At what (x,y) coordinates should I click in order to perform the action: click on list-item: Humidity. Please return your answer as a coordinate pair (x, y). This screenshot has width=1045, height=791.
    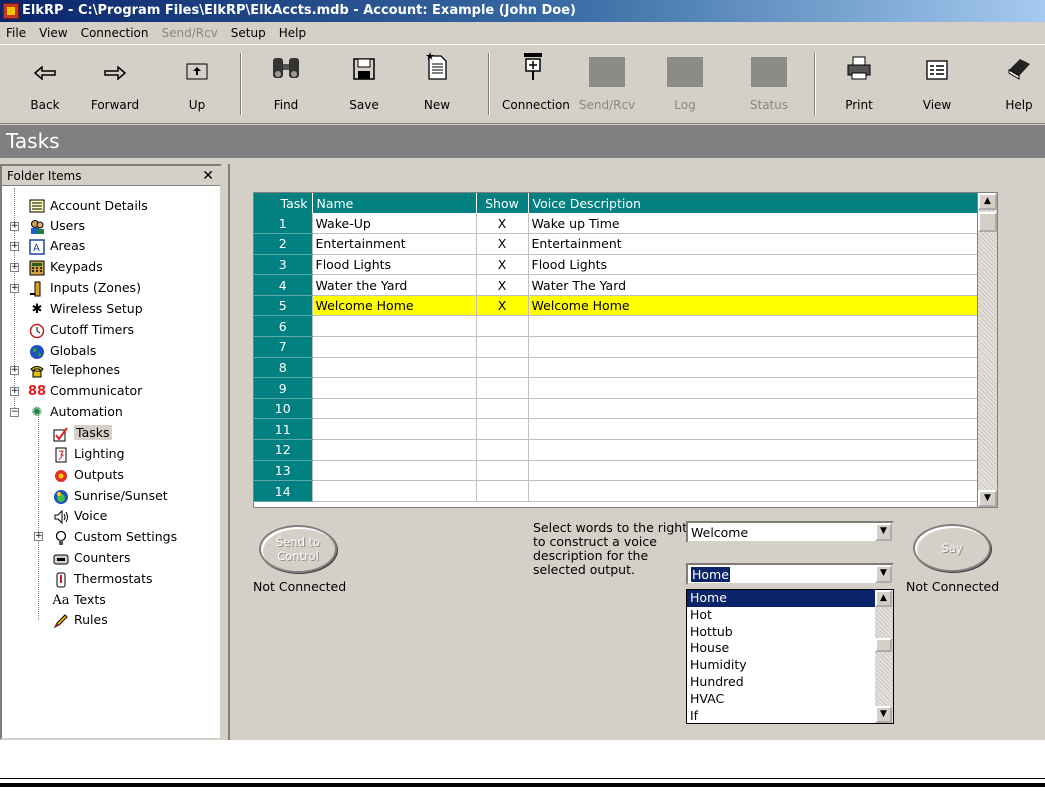
    Looking at the image, I should click on (790, 665).